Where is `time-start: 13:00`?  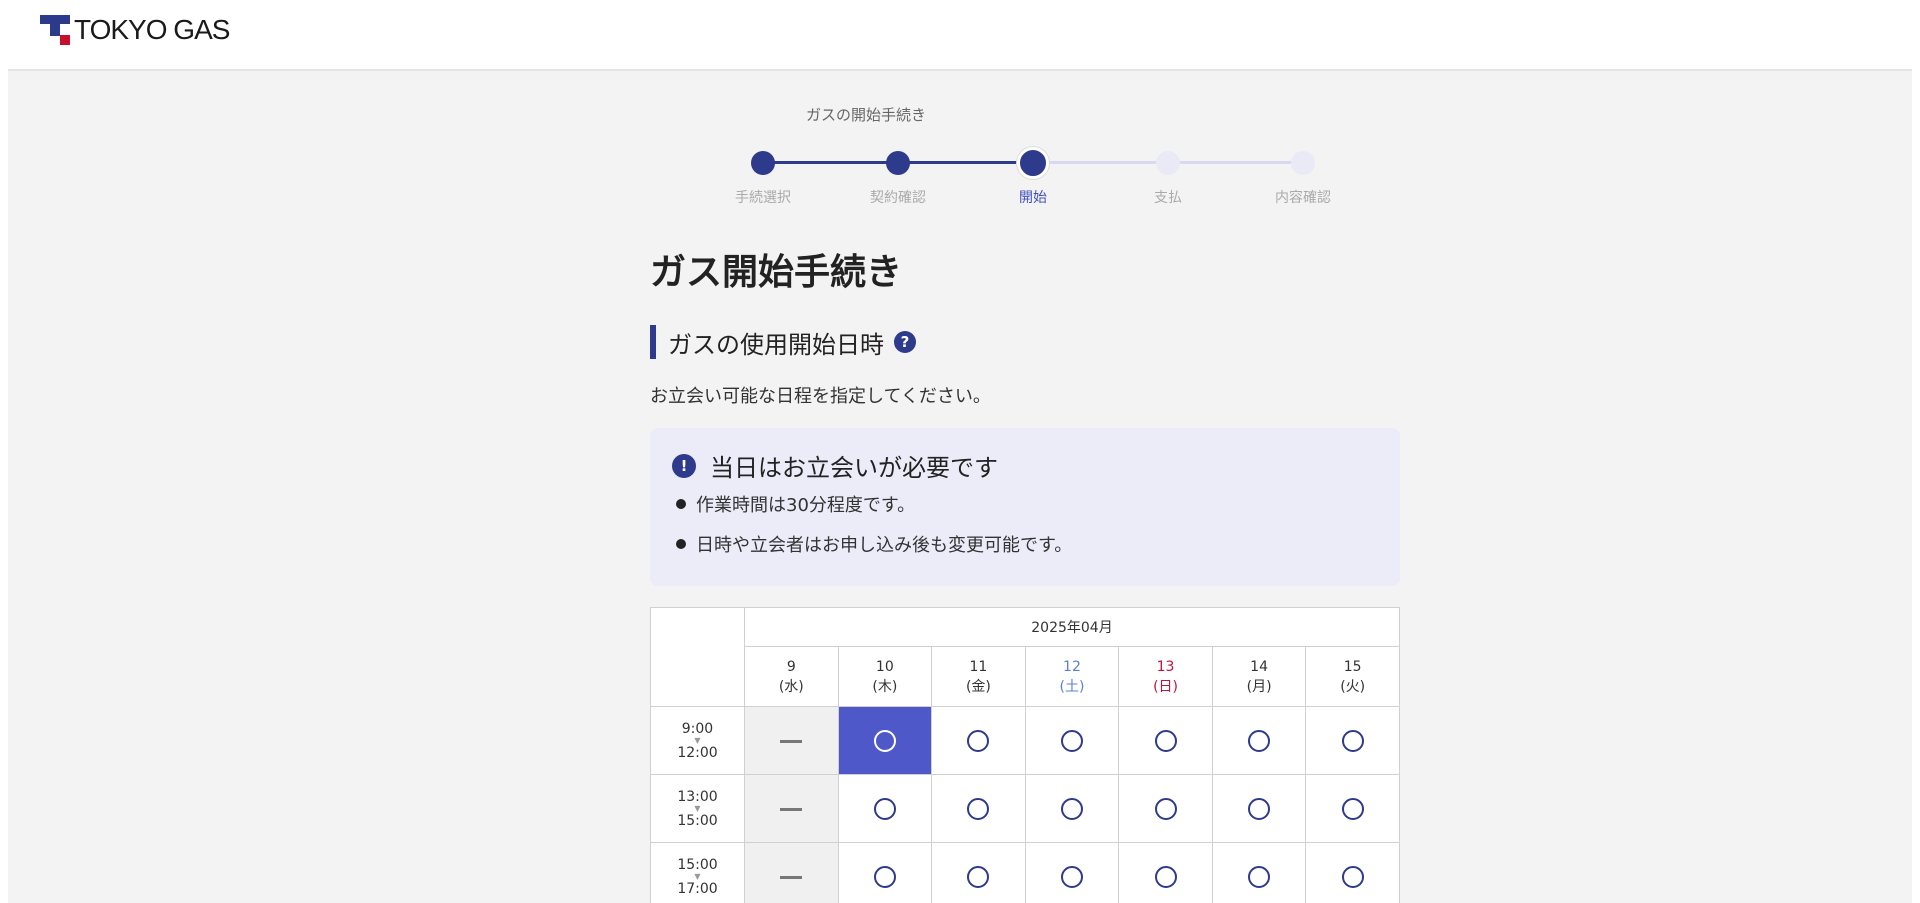
time-start: 13:00 is located at coordinates (697, 796).